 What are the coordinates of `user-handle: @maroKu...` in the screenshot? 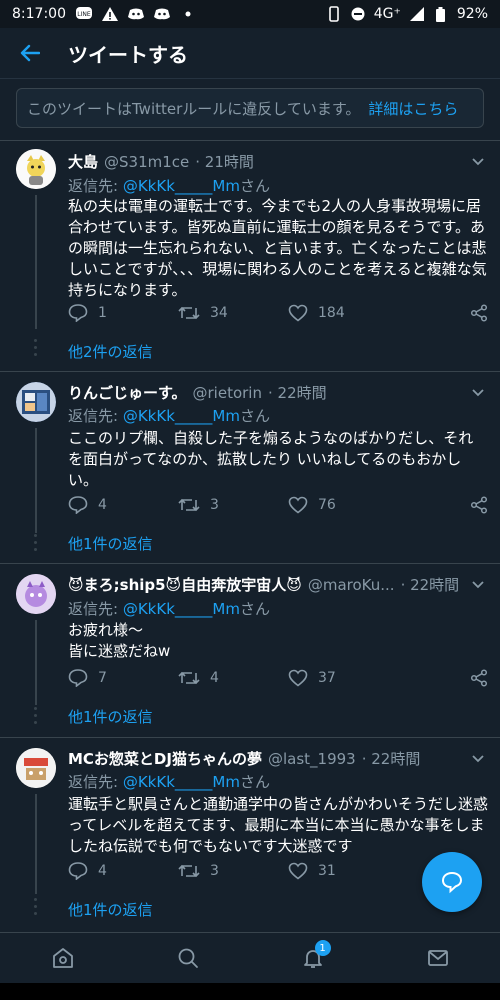 It's located at (351, 584).